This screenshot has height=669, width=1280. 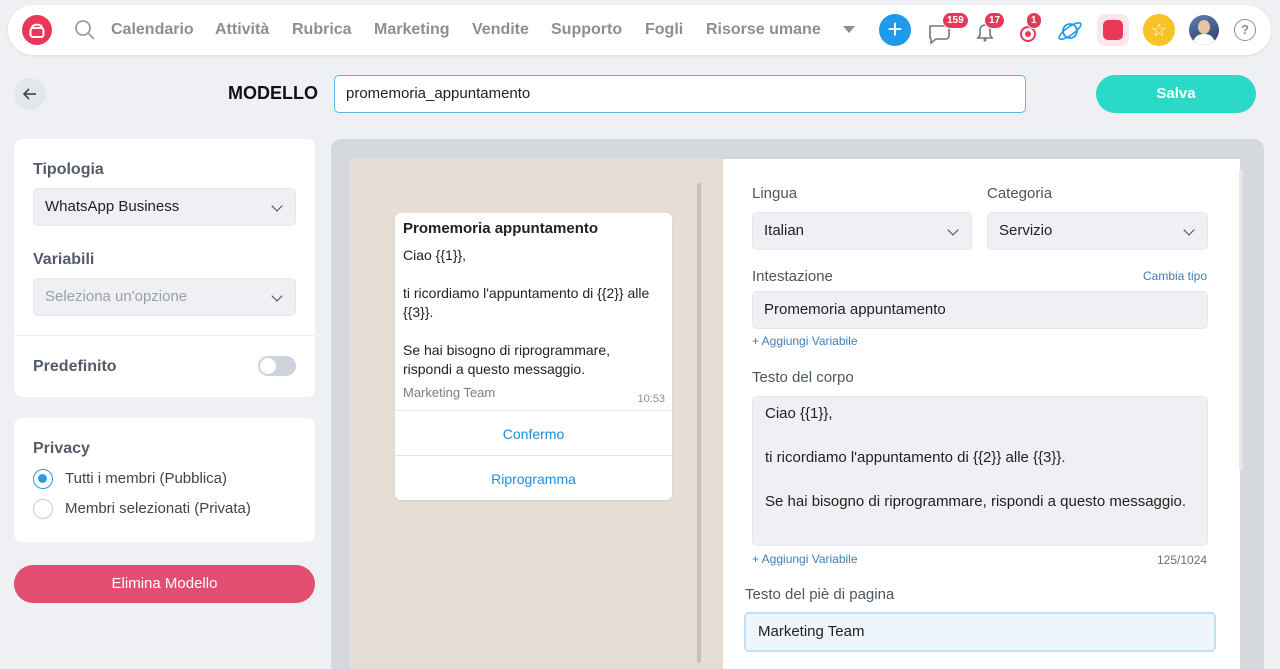 I want to click on footer-text-label: Testo del piè di pagina, so click(x=820, y=594).